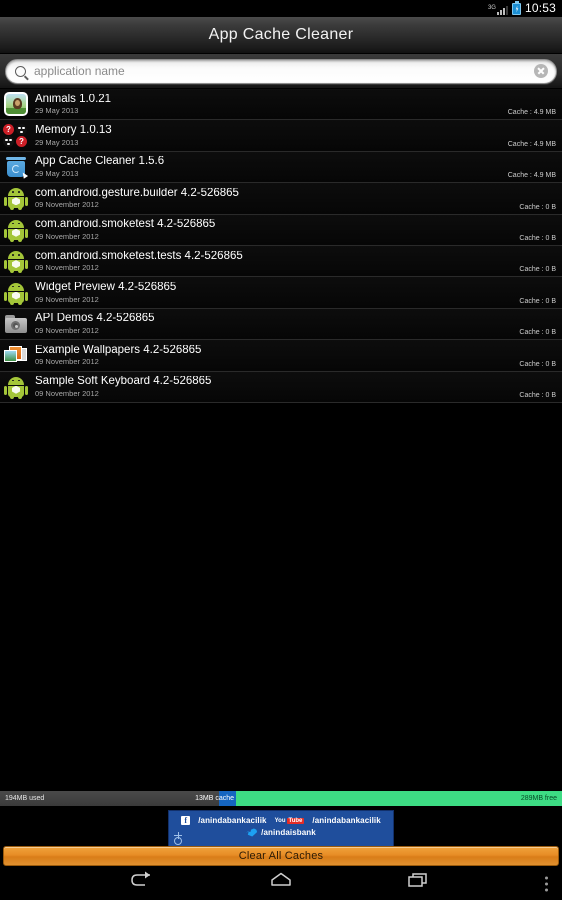 This screenshot has height=900, width=562. I want to click on app-name: API Demos 4.2-526865, so click(95, 319).